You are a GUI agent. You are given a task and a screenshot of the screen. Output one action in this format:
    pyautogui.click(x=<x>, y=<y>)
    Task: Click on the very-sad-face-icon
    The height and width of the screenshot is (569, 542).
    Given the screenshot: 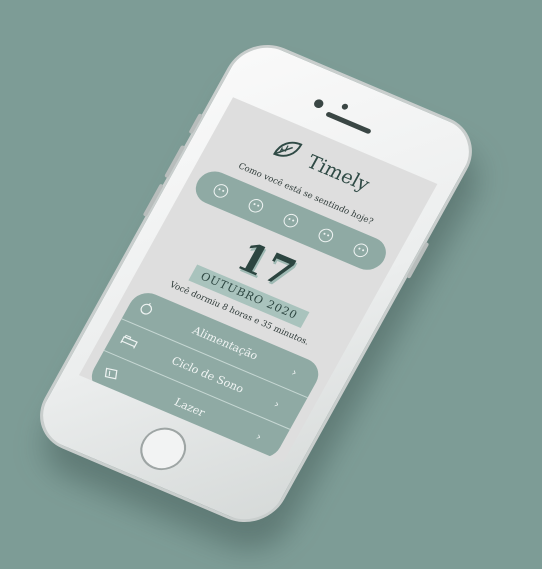 What is the action you would take?
    pyautogui.click(x=221, y=191)
    